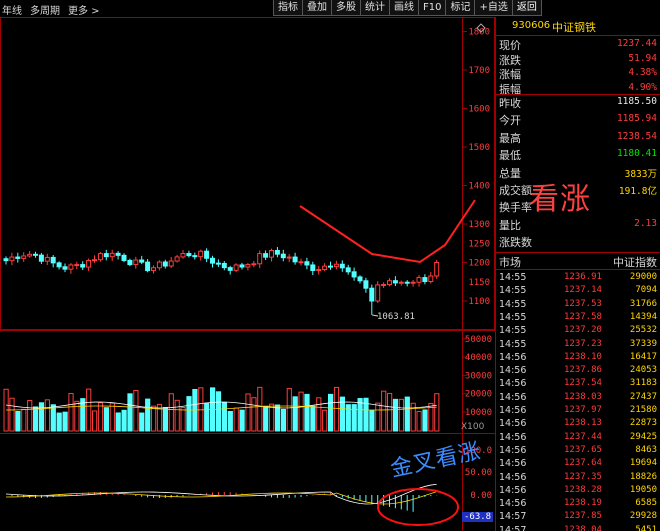  What do you see at coordinates (515, 208) in the screenshot?
I see `quote-label: 换手率` at bounding box center [515, 208].